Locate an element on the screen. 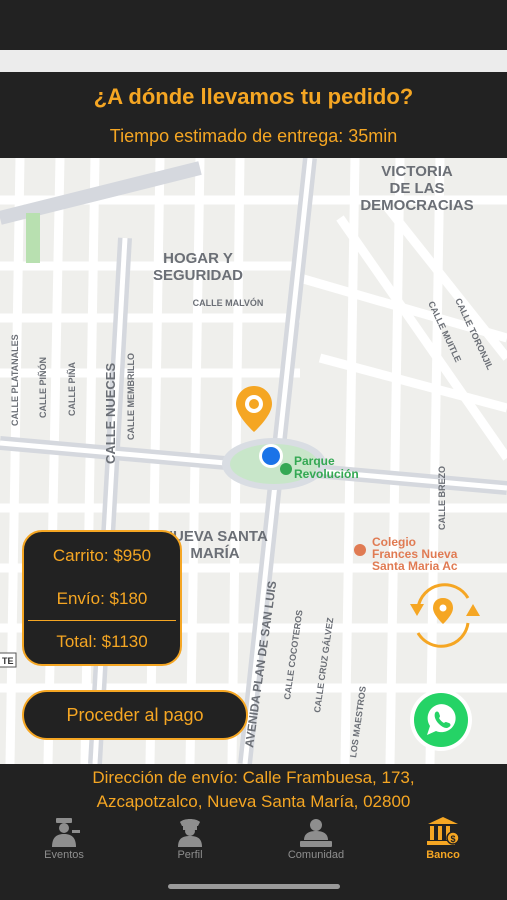  tab-bar: Eventos Perfil Comunidad $ Banco is located at coordinates (253, 842).